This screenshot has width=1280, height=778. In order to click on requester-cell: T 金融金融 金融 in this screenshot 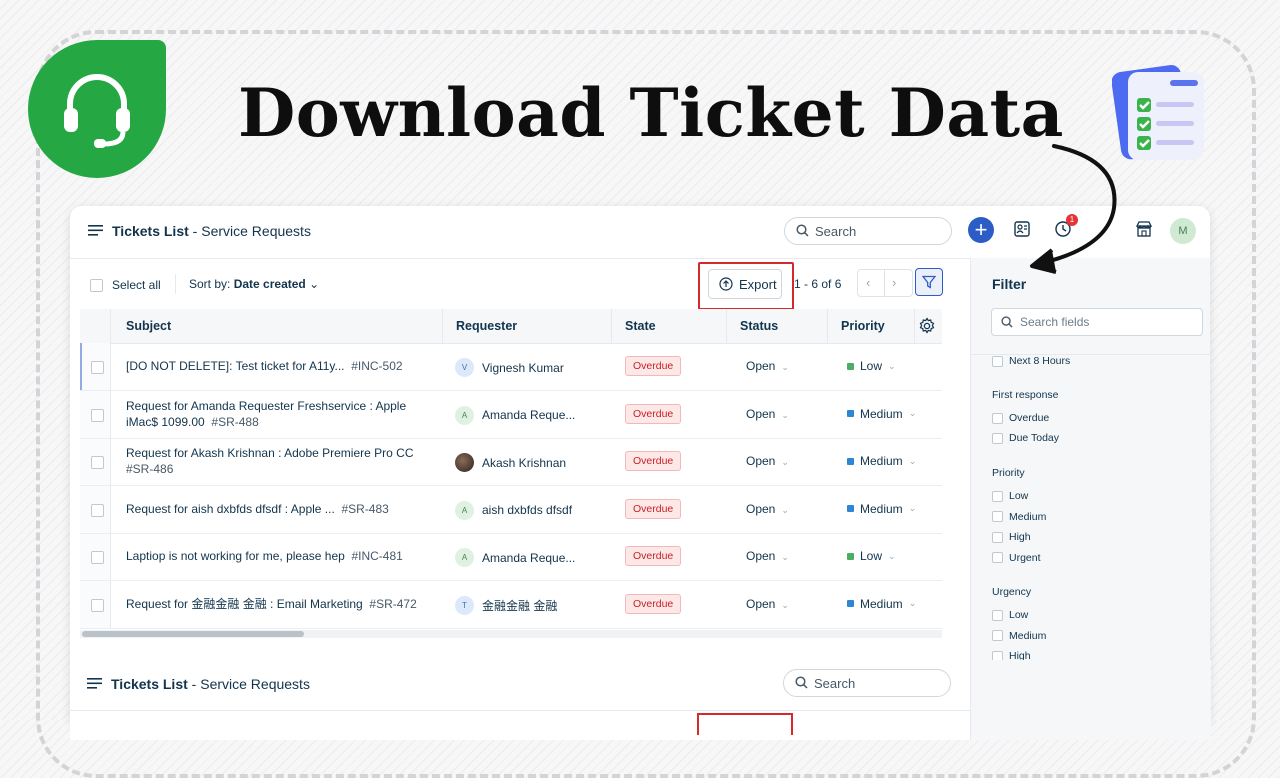, I will do `click(506, 605)`.